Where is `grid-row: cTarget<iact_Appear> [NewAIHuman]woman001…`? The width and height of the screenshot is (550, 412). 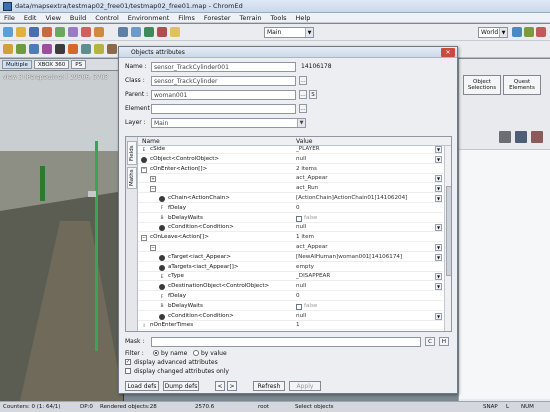
grid-row: cTarget<iact_Appear> [NewAIHuman]woman001… is located at coordinates (290, 257).